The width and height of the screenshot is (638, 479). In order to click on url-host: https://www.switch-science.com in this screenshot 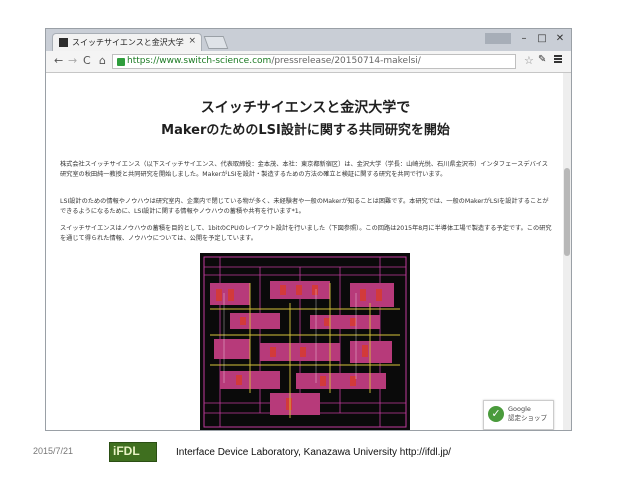, I will do `click(199, 61)`.